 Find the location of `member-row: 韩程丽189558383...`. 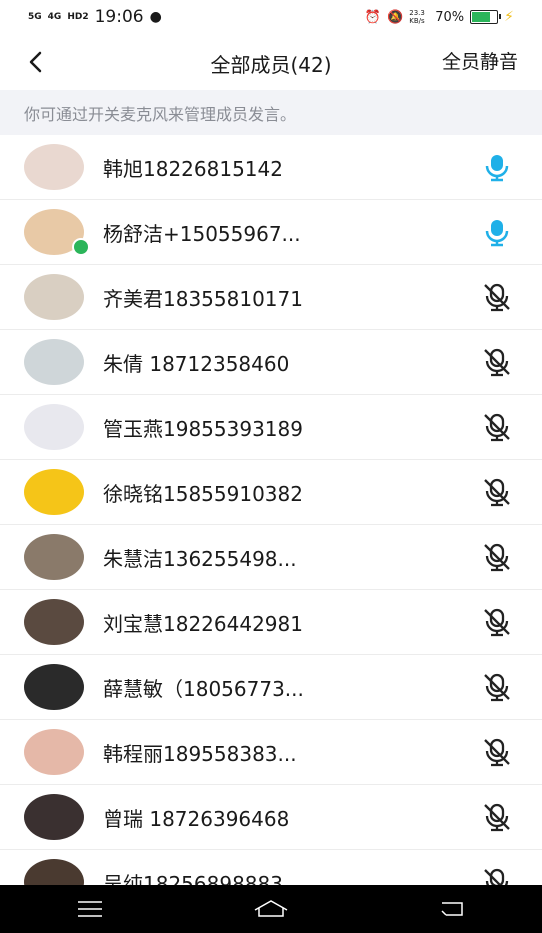

member-row: 韩程丽189558383... is located at coordinates (271, 752).